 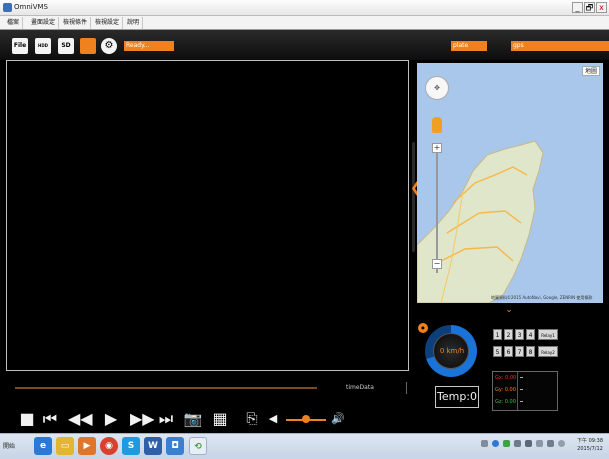 What do you see at coordinates (31, 7) in the screenshot?
I see `window-title: OmniVMS` at bounding box center [31, 7].